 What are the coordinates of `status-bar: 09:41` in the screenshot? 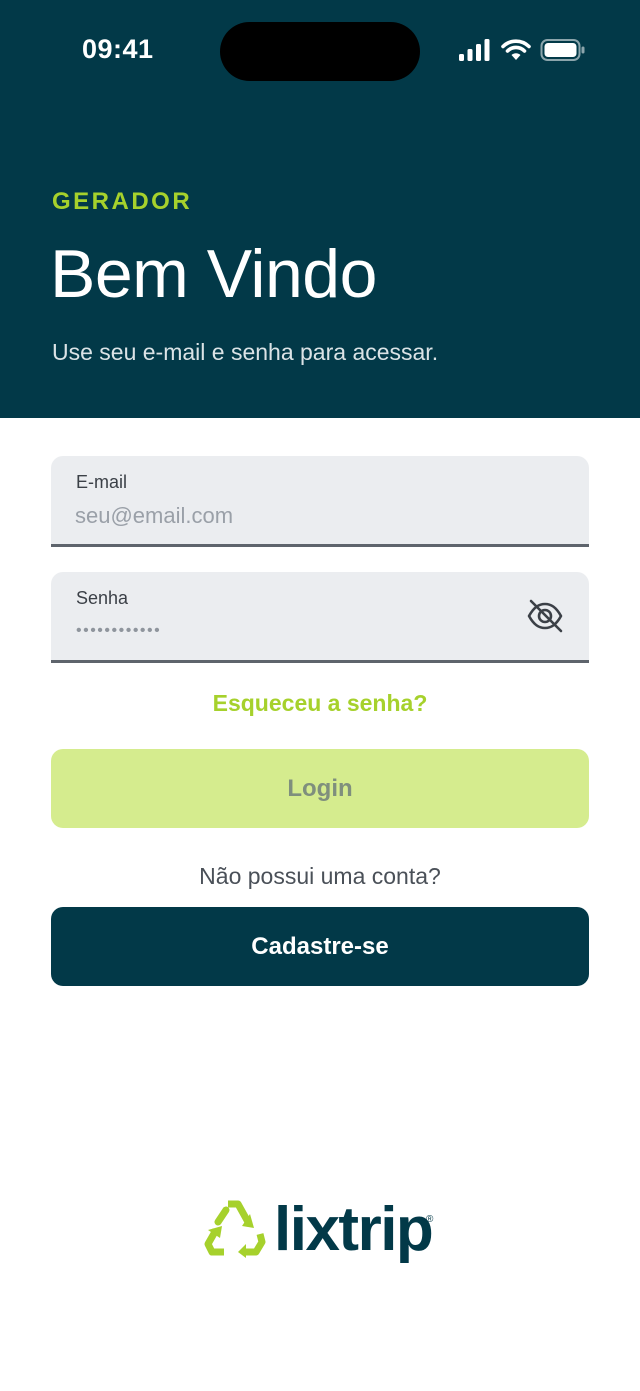 It's located at (320, 52).